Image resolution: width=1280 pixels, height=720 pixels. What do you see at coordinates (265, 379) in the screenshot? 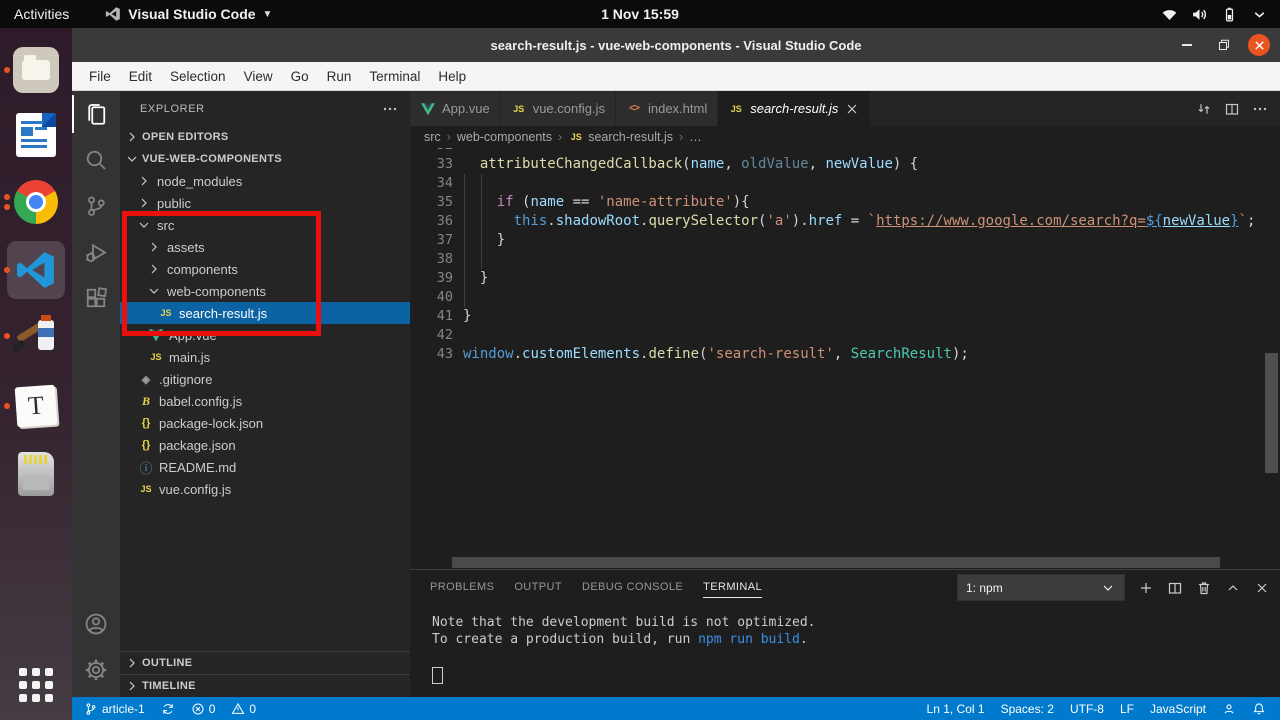
I see `tree-item-.gitignore: ◈ .gitignore` at bounding box center [265, 379].